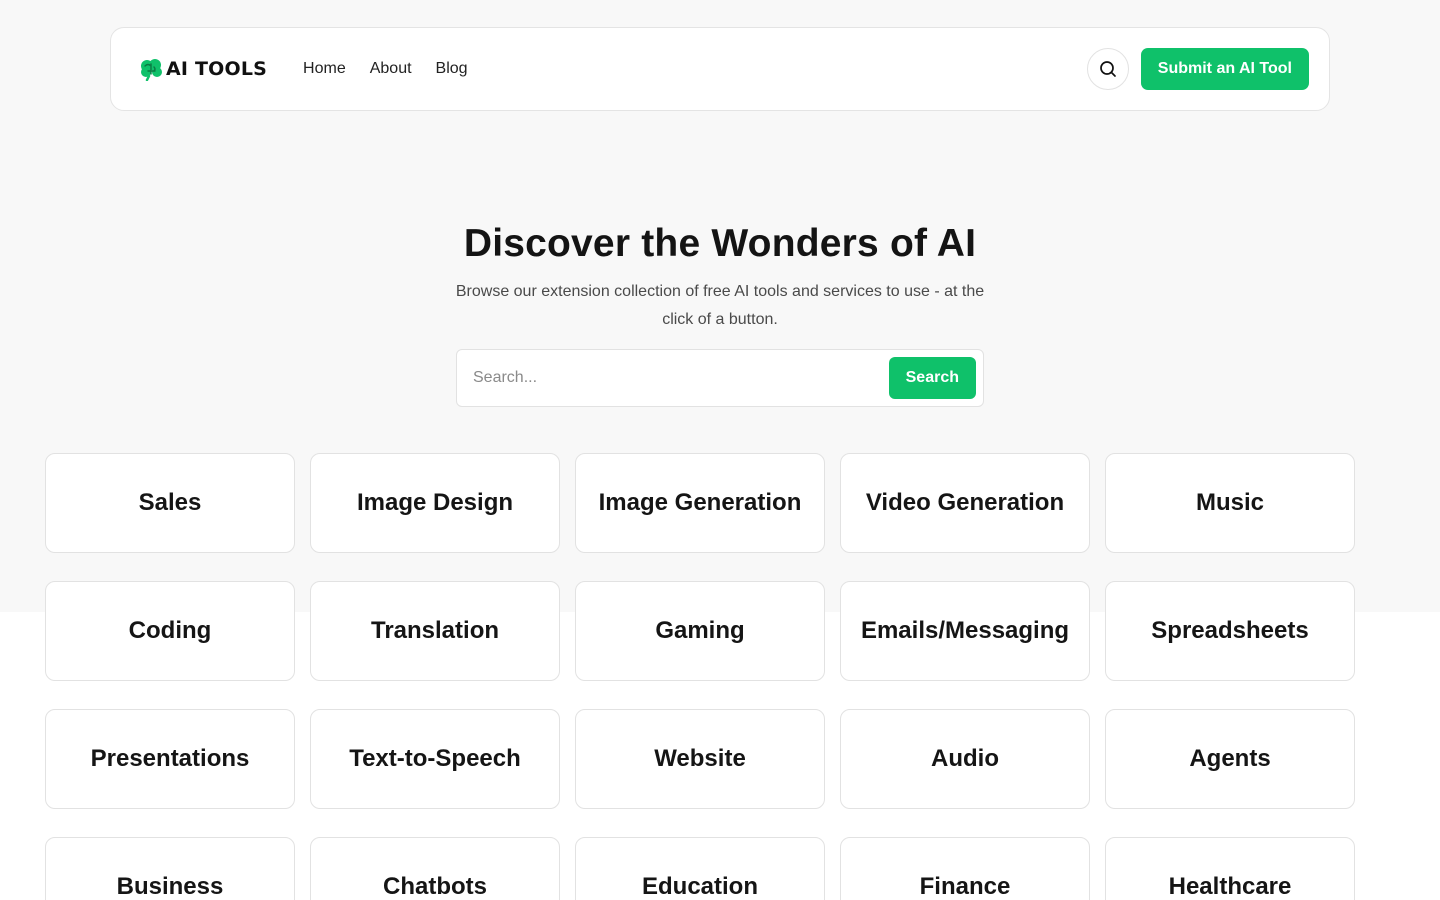 The width and height of the screenshot is (1440, 900). I want to click on category-card-emails-messaging: Emails/Messaging, so click(965, 631).